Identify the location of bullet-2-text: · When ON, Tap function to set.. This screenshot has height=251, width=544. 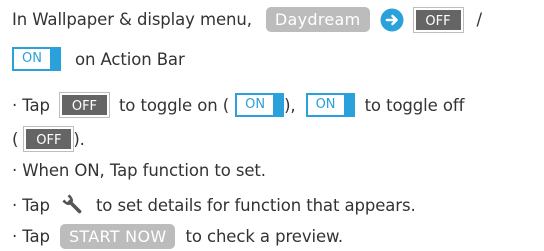
(139, 170).